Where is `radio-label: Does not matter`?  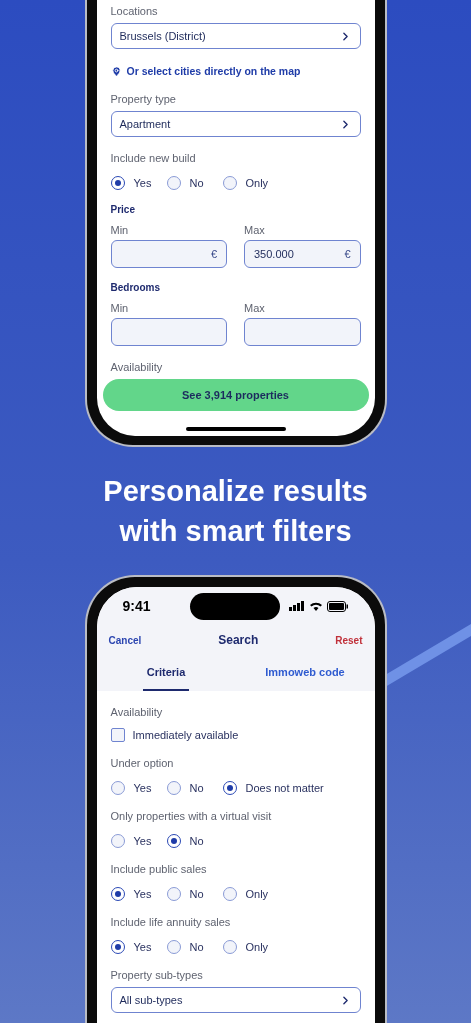
radio-label: Does not matter is located at coordinates (284, 788).